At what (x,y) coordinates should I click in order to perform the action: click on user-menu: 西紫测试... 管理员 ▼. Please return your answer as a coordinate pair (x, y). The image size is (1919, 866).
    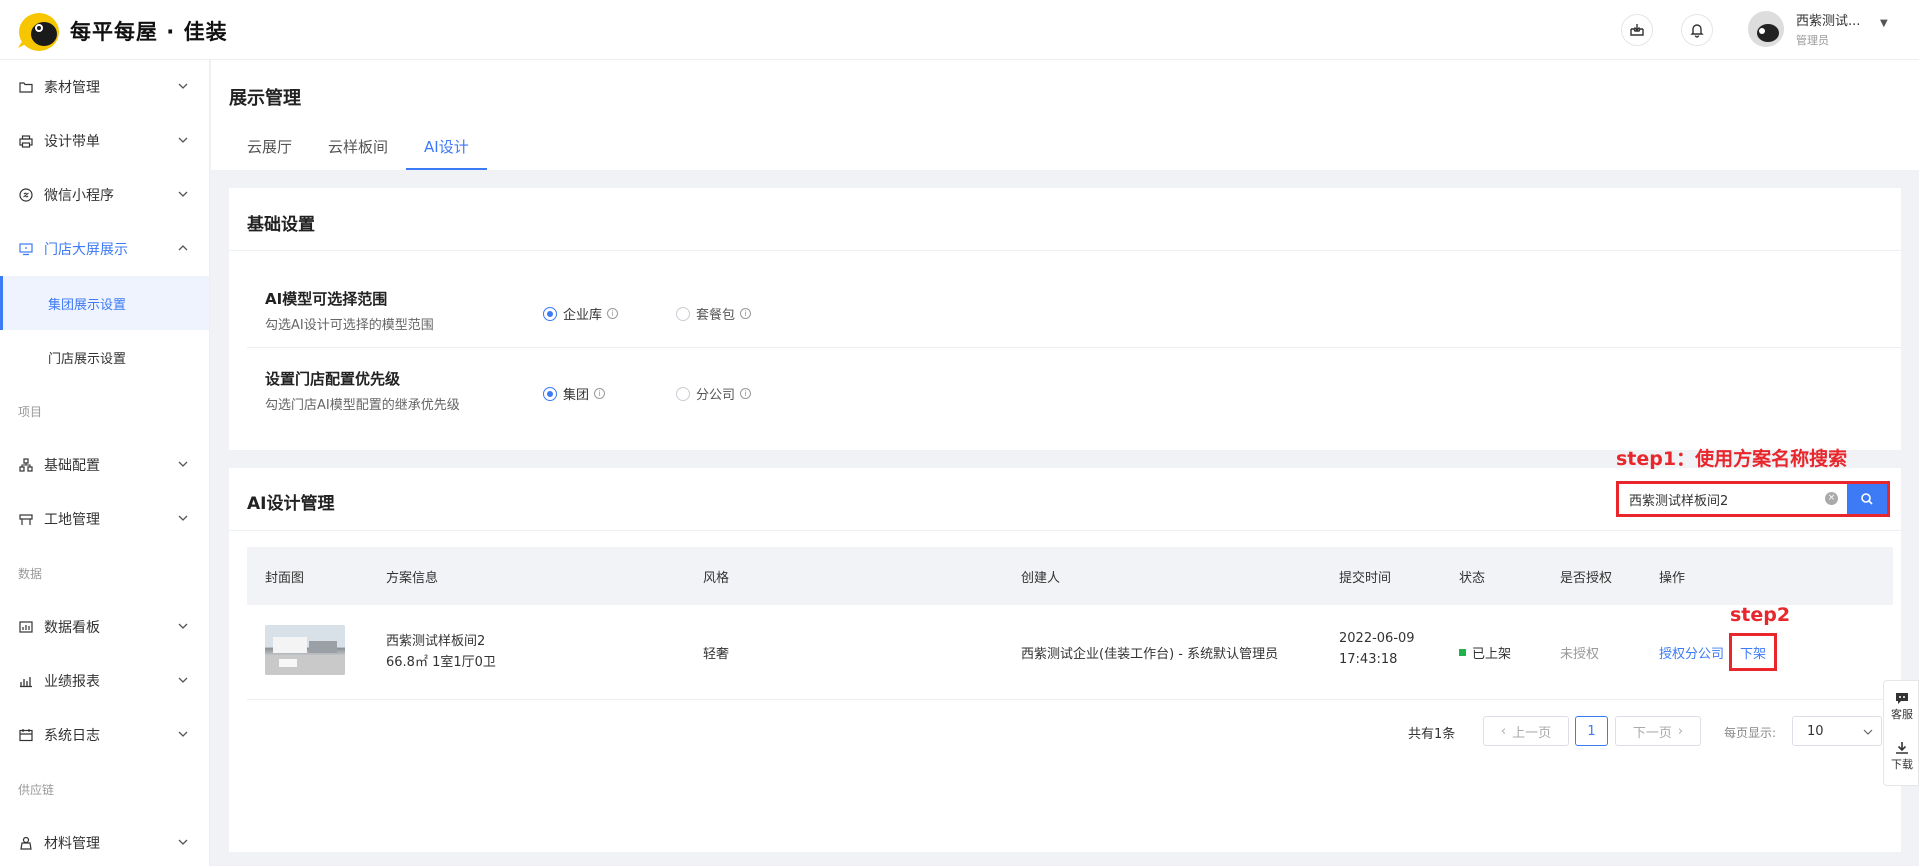
    Looking at the image, I should click on (1818, 29).